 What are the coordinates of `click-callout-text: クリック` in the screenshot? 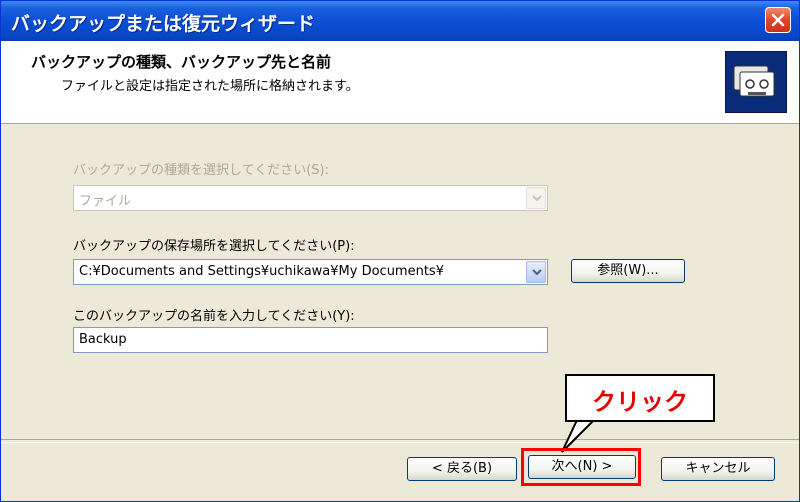 It's located at (640, 402).